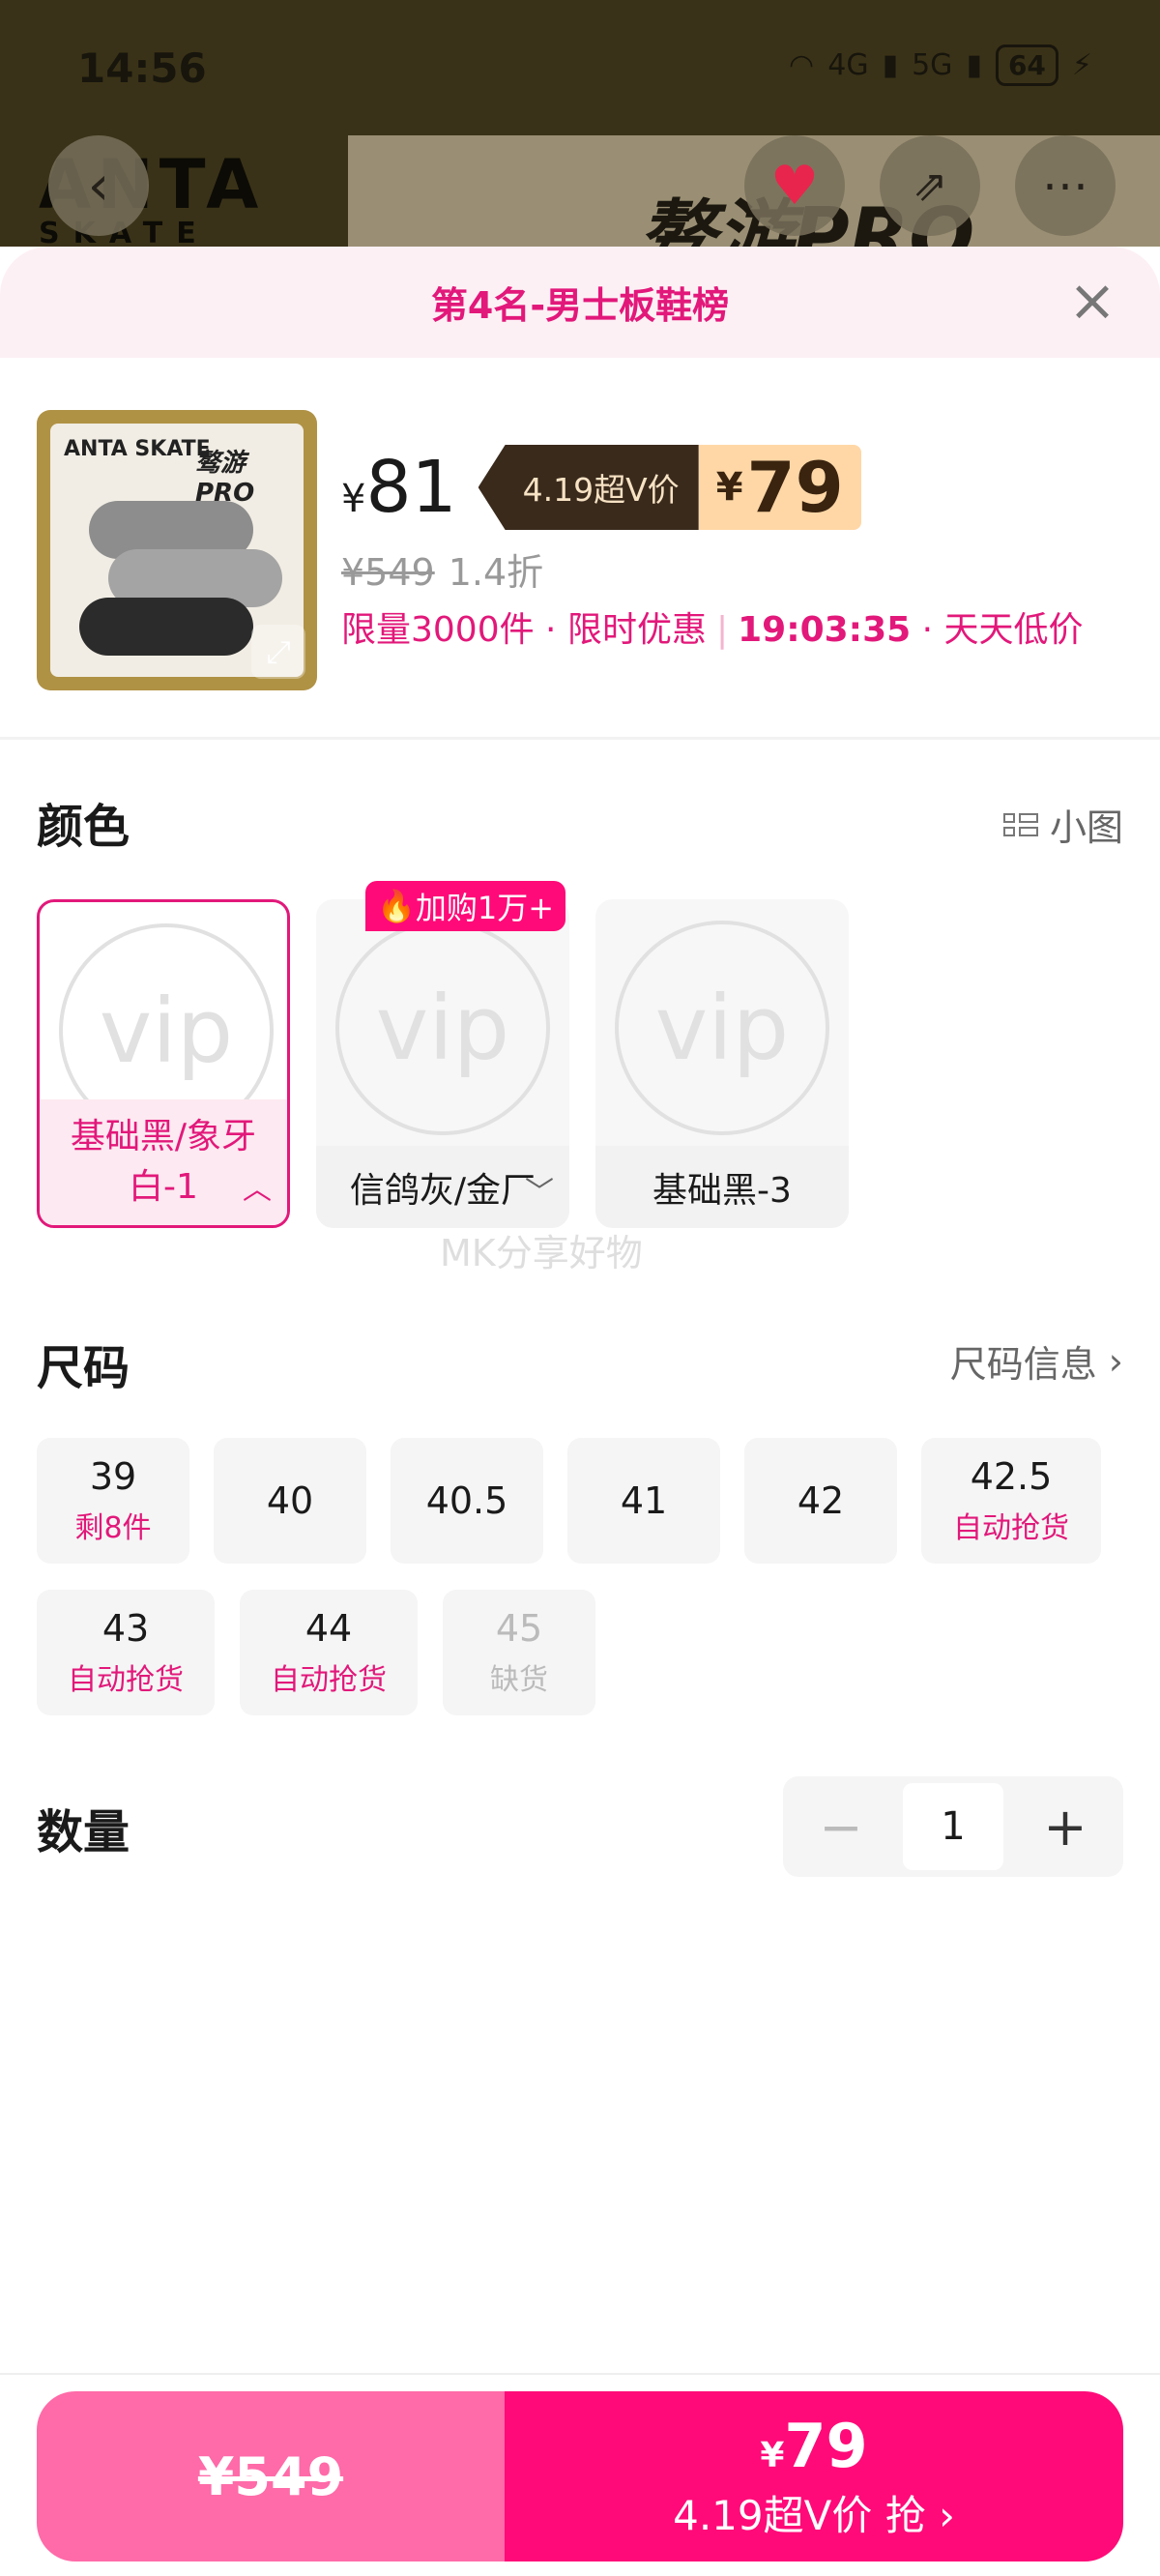  What do you see at coordinates (126, 1652) in the screenshot?
I see `size-option: 43 自动抢货` at bounding box center [126, 1652].